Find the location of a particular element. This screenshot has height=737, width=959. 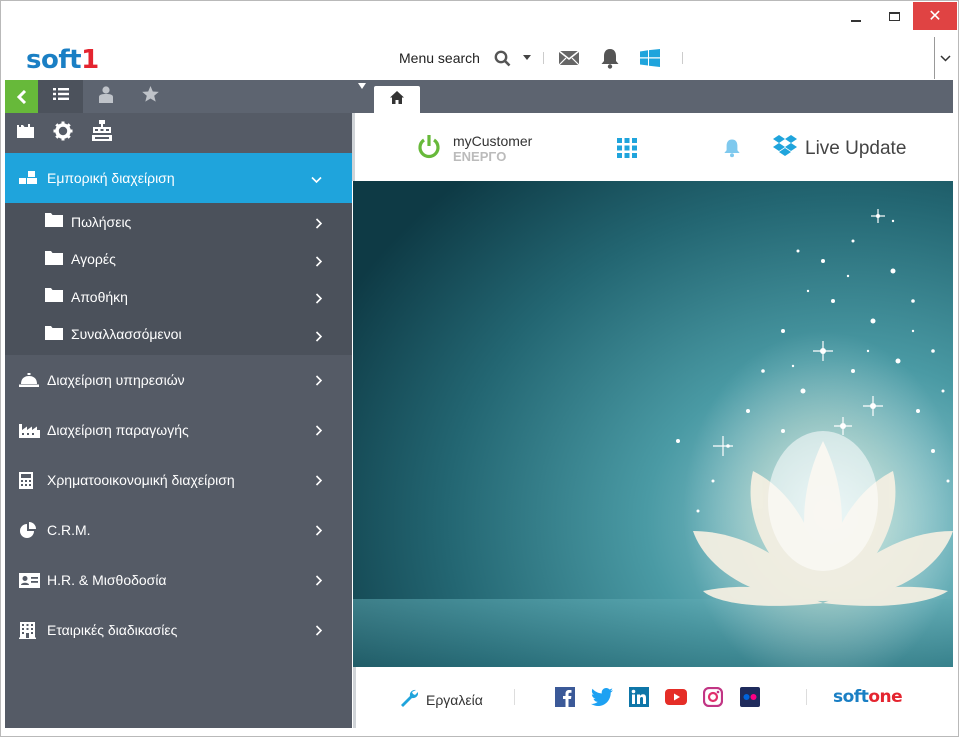

commerce-submenu: Πωλήσεις Αγορές Αποθήκη Συναλλασσόμενοι is located at coordinates (178, 279).